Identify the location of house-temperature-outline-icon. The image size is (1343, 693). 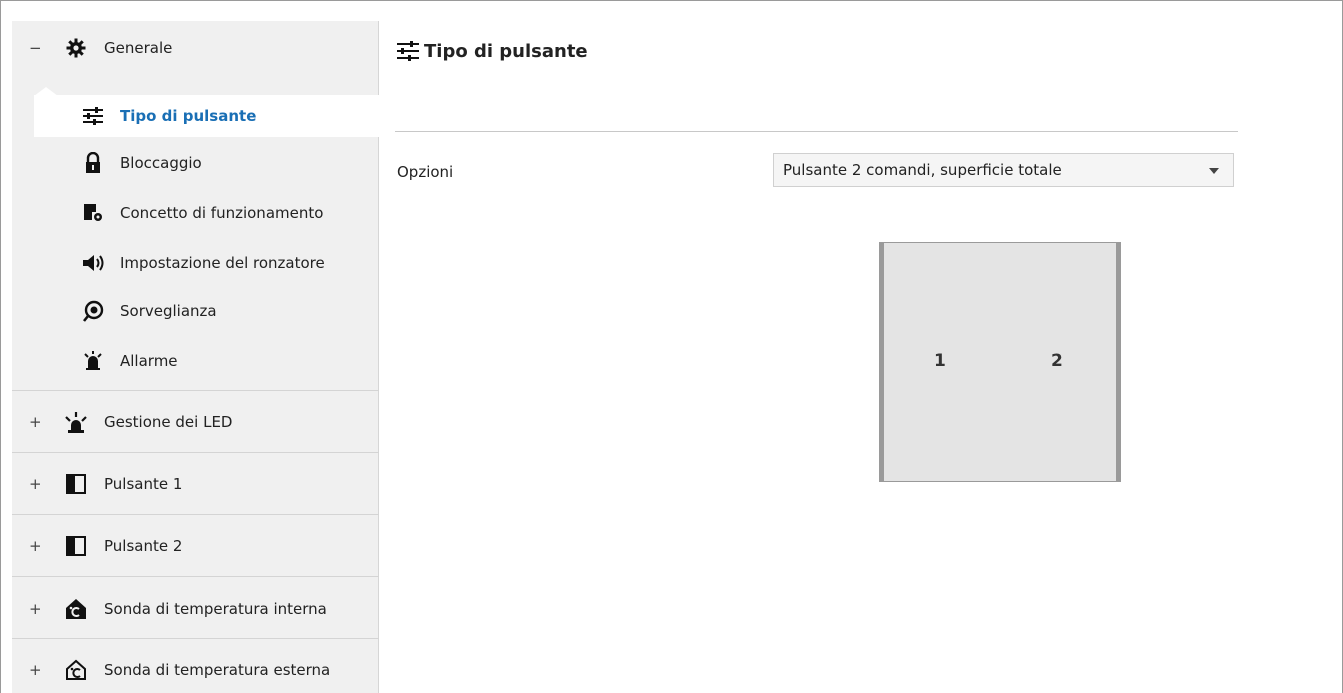
(76, 670).